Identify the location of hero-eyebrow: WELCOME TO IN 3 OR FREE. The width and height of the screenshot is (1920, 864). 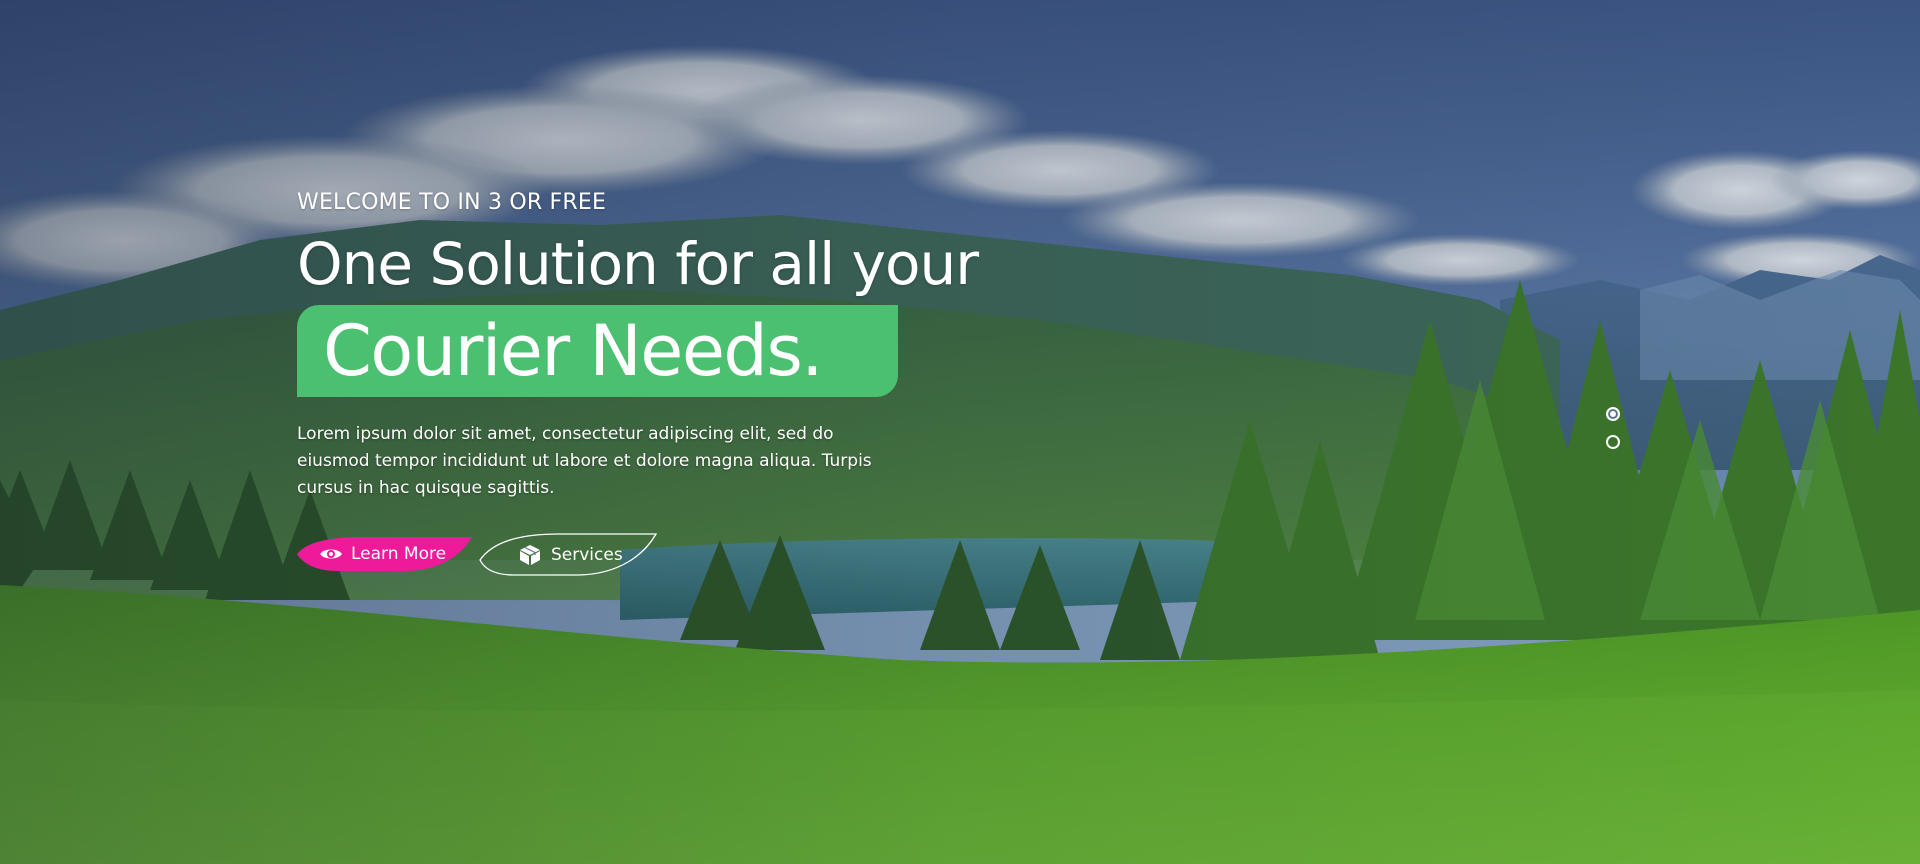
(452, 202).